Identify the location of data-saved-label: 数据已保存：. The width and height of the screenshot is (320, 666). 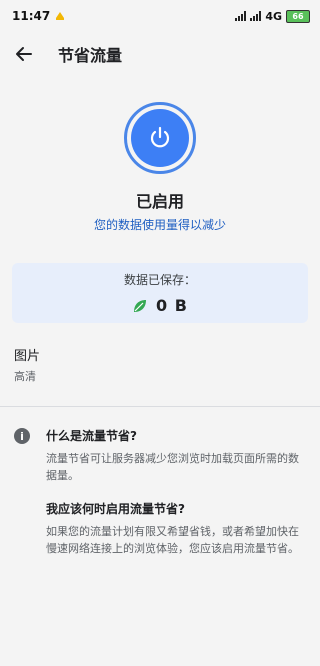
(159, 280).